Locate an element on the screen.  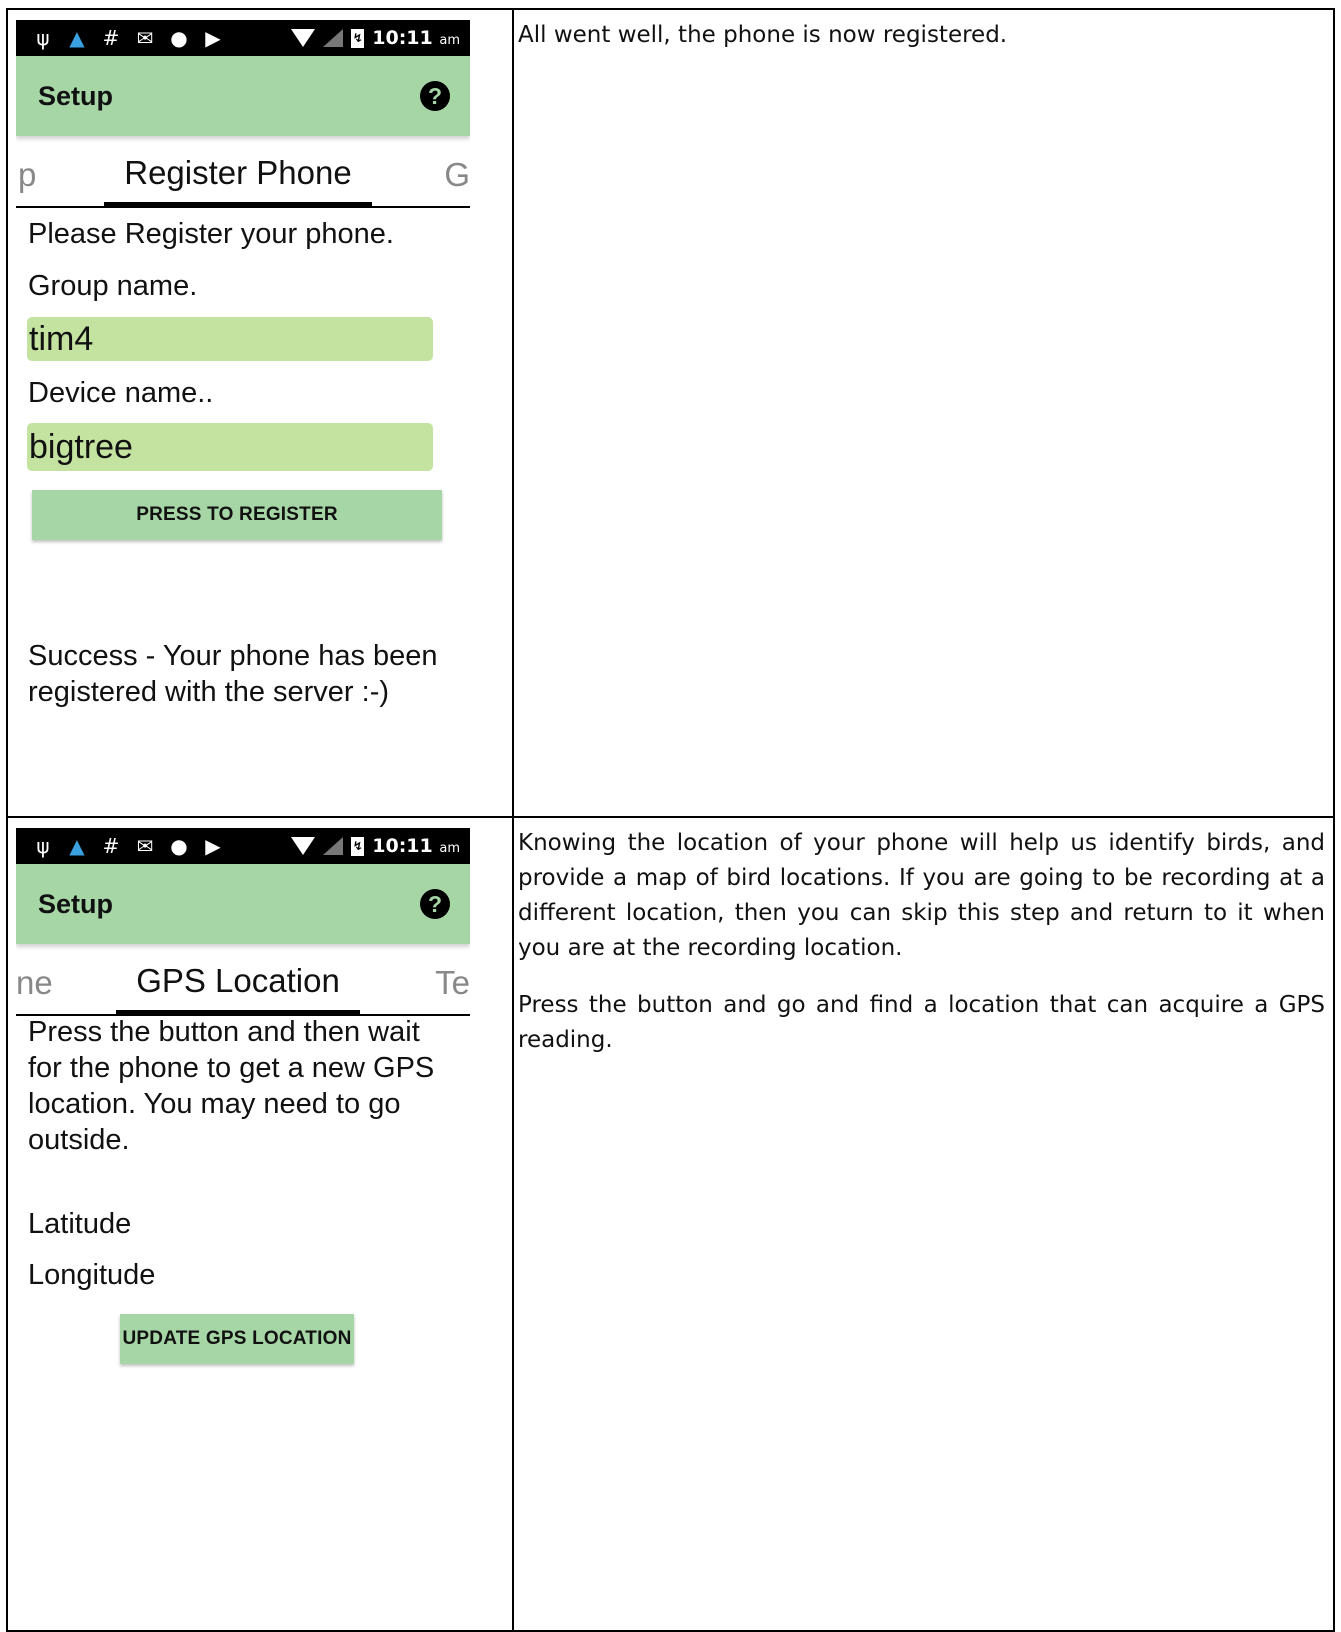
tab-previous: ne is located at coordinates (34, 983).